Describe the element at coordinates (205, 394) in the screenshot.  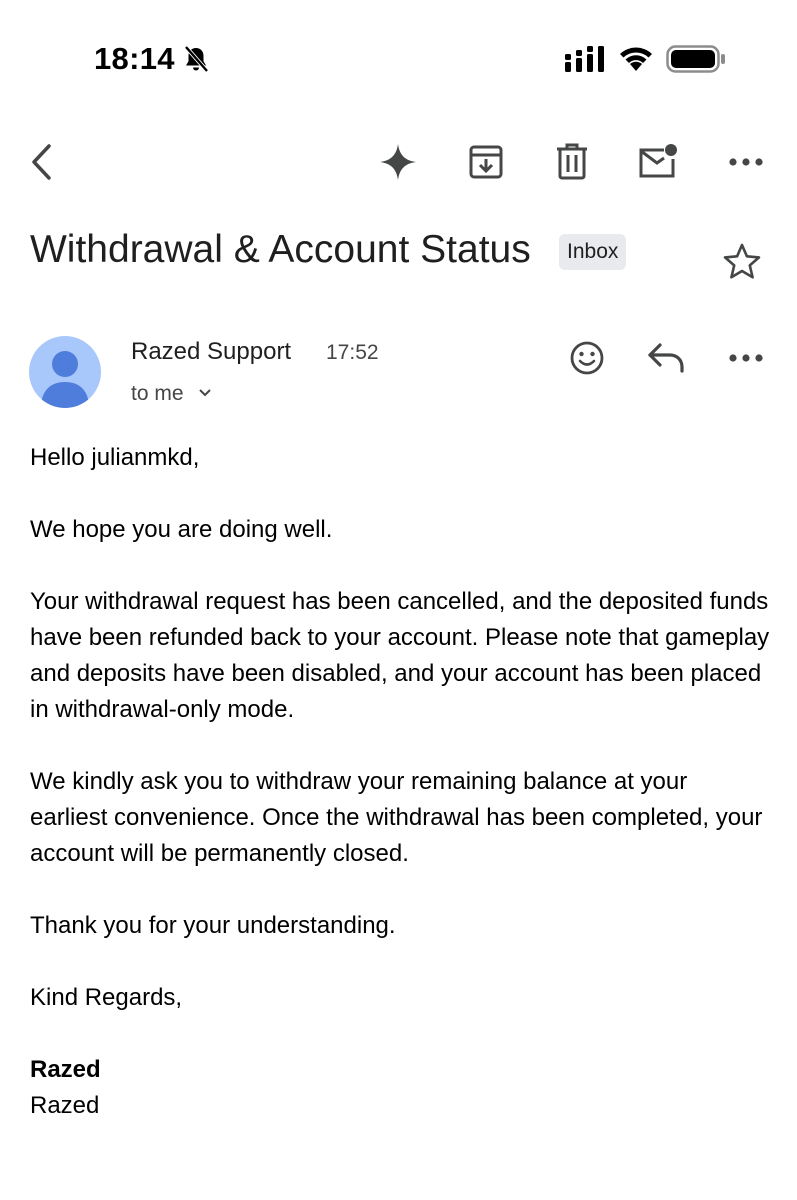
I see `chevron-down-icon` at that location.